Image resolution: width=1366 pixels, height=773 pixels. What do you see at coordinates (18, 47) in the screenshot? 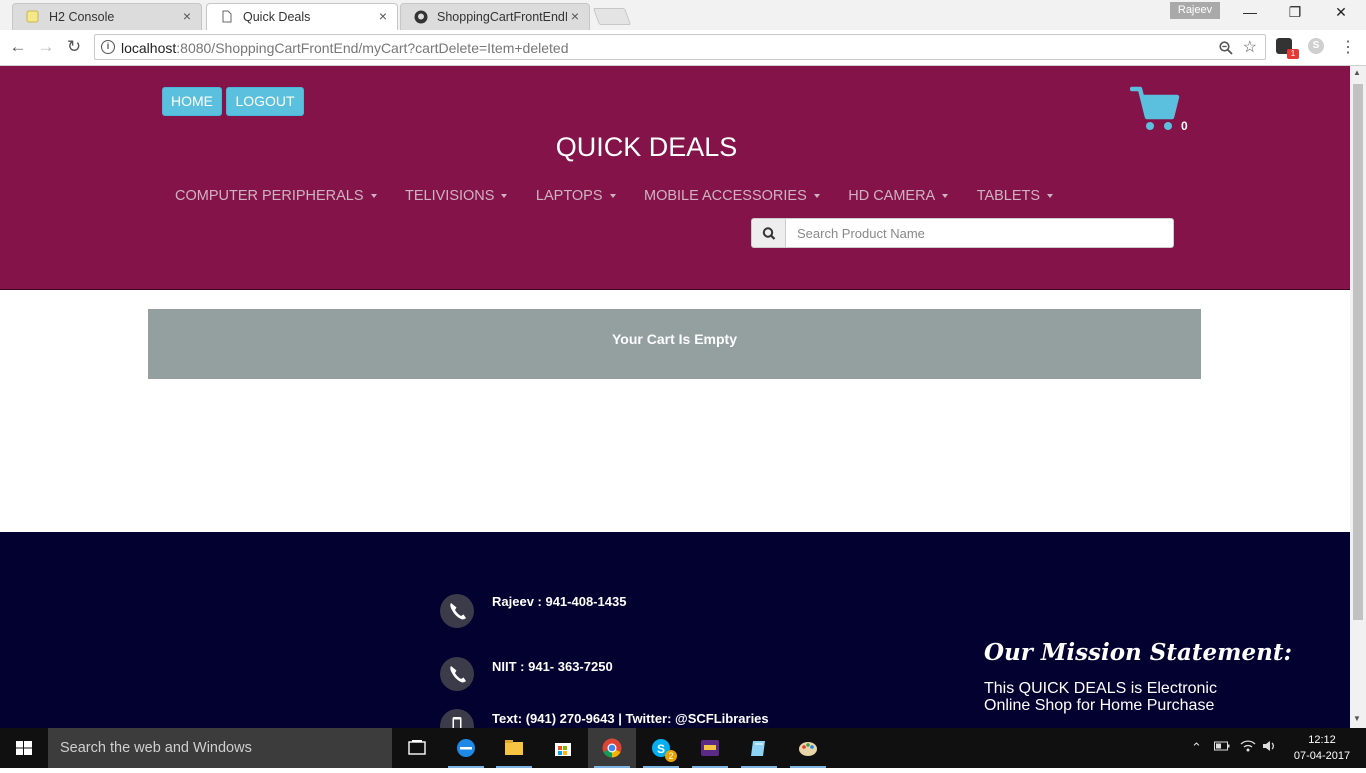
I see `back-arrow-icon: ←` at bounding box center [18, 47].